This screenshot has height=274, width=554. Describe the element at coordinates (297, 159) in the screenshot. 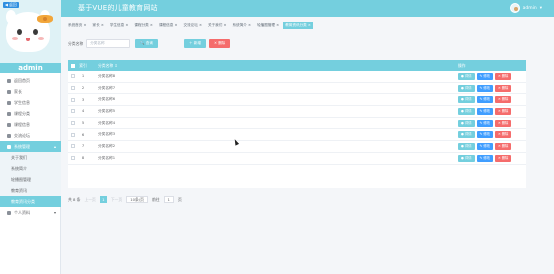

I see `table-row: 8 分类名称1 ● 详情 ✎ 修改 ✕ 删除` at that location.